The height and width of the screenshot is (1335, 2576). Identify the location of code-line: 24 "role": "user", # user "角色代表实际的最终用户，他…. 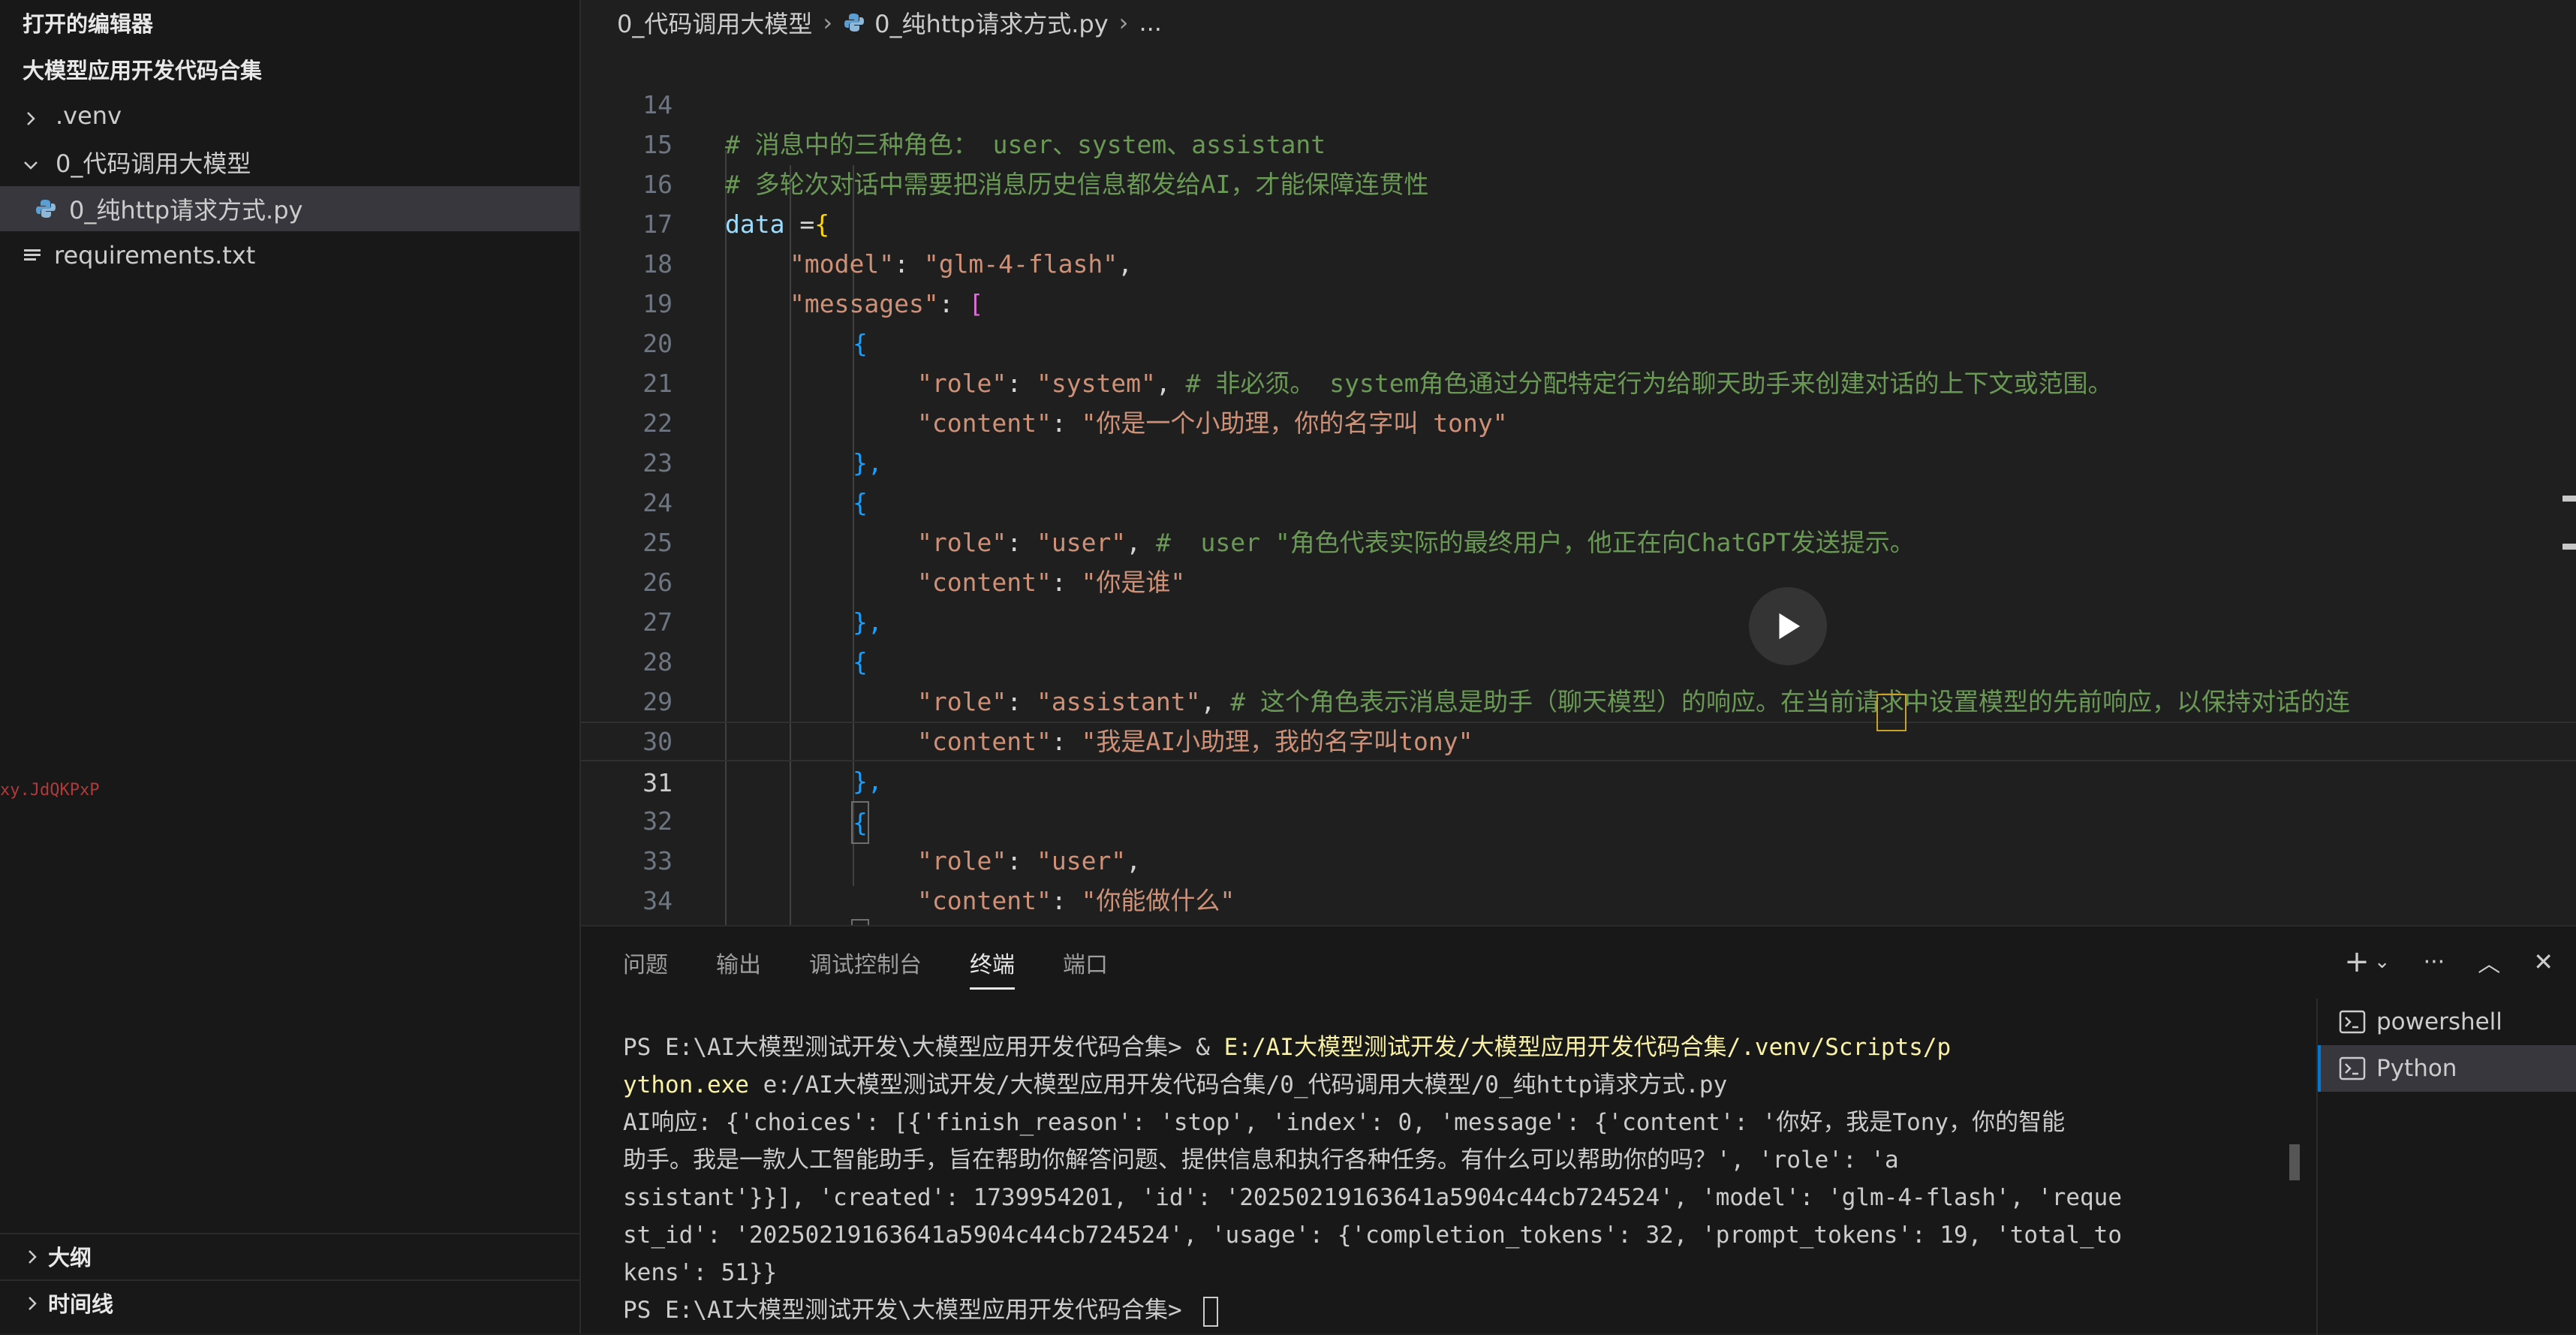
(1578, 500).